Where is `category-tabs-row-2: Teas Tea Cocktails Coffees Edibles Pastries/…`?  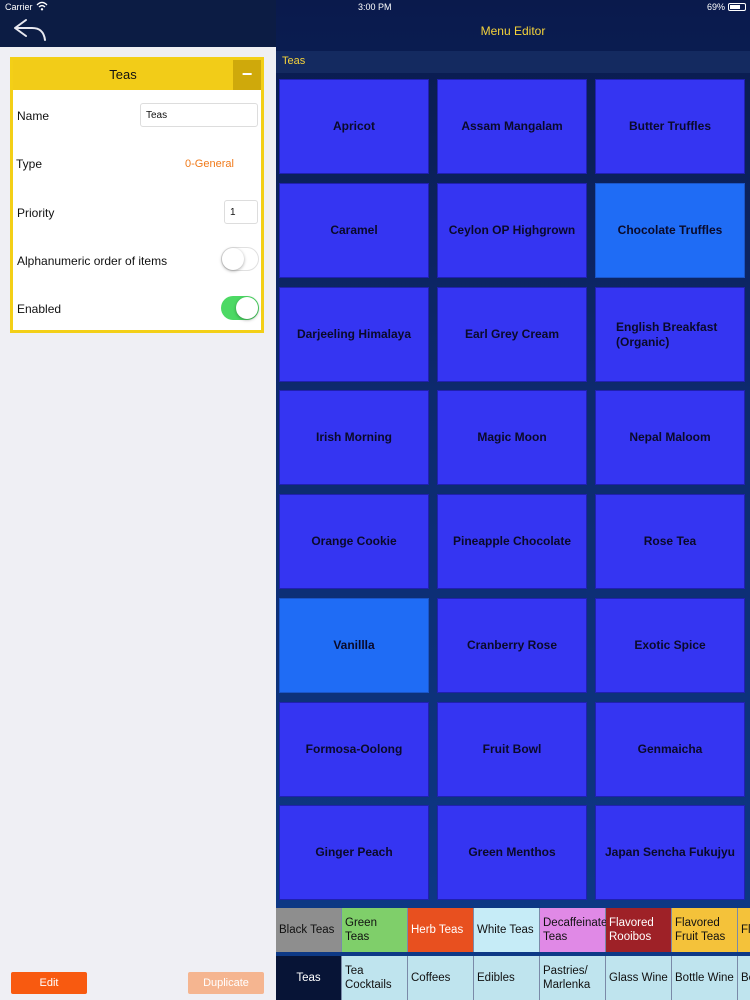
category-tabs-row-2: Teas Tea Cocktails Coffees Edibles Pastries/… is located at coordinates (513, 978).